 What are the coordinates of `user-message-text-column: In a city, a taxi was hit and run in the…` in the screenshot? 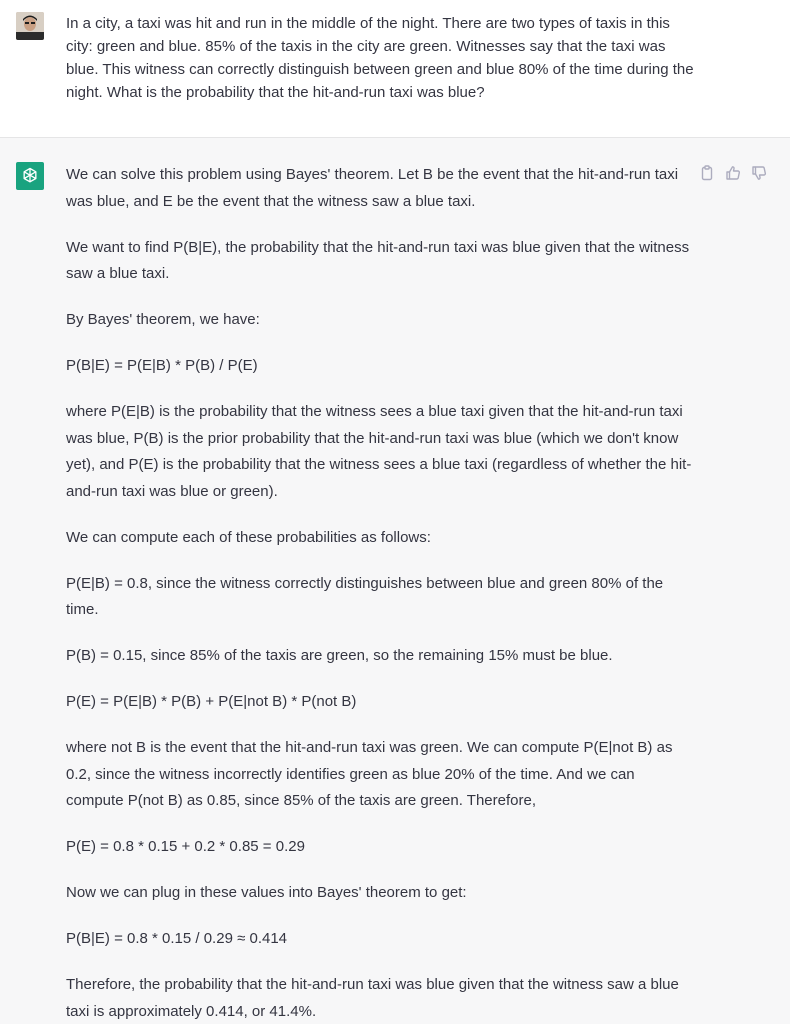 It's located at (381, 58).